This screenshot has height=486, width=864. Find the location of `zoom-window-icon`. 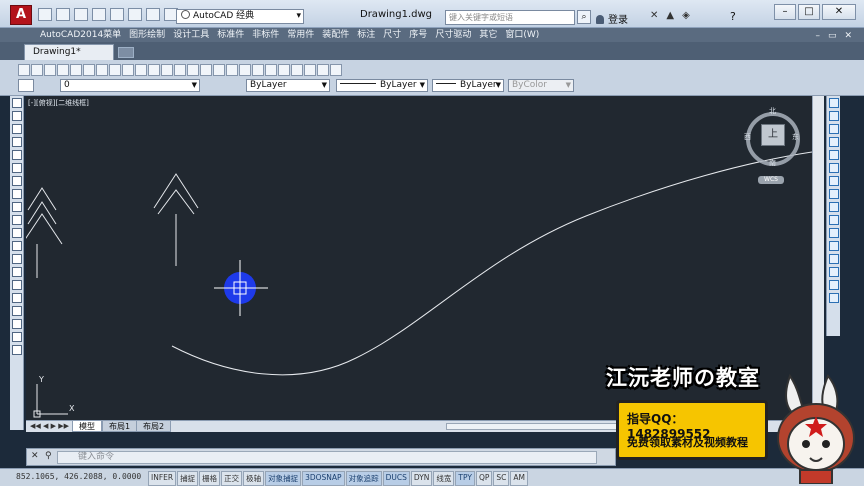

zoom-window-icon is located at coordinates (232, 70).